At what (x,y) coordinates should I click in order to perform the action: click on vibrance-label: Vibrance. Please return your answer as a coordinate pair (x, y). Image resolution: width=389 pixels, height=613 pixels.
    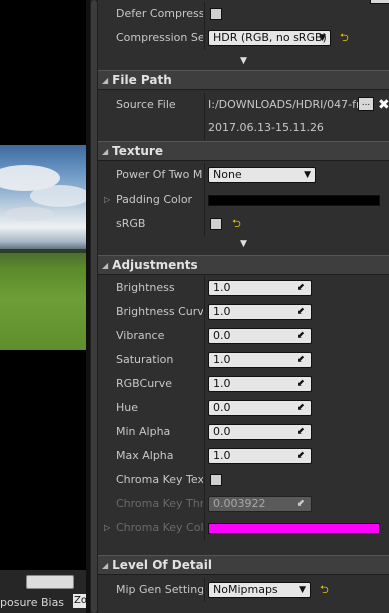
    Looking at the image, I should click on (140, 335).